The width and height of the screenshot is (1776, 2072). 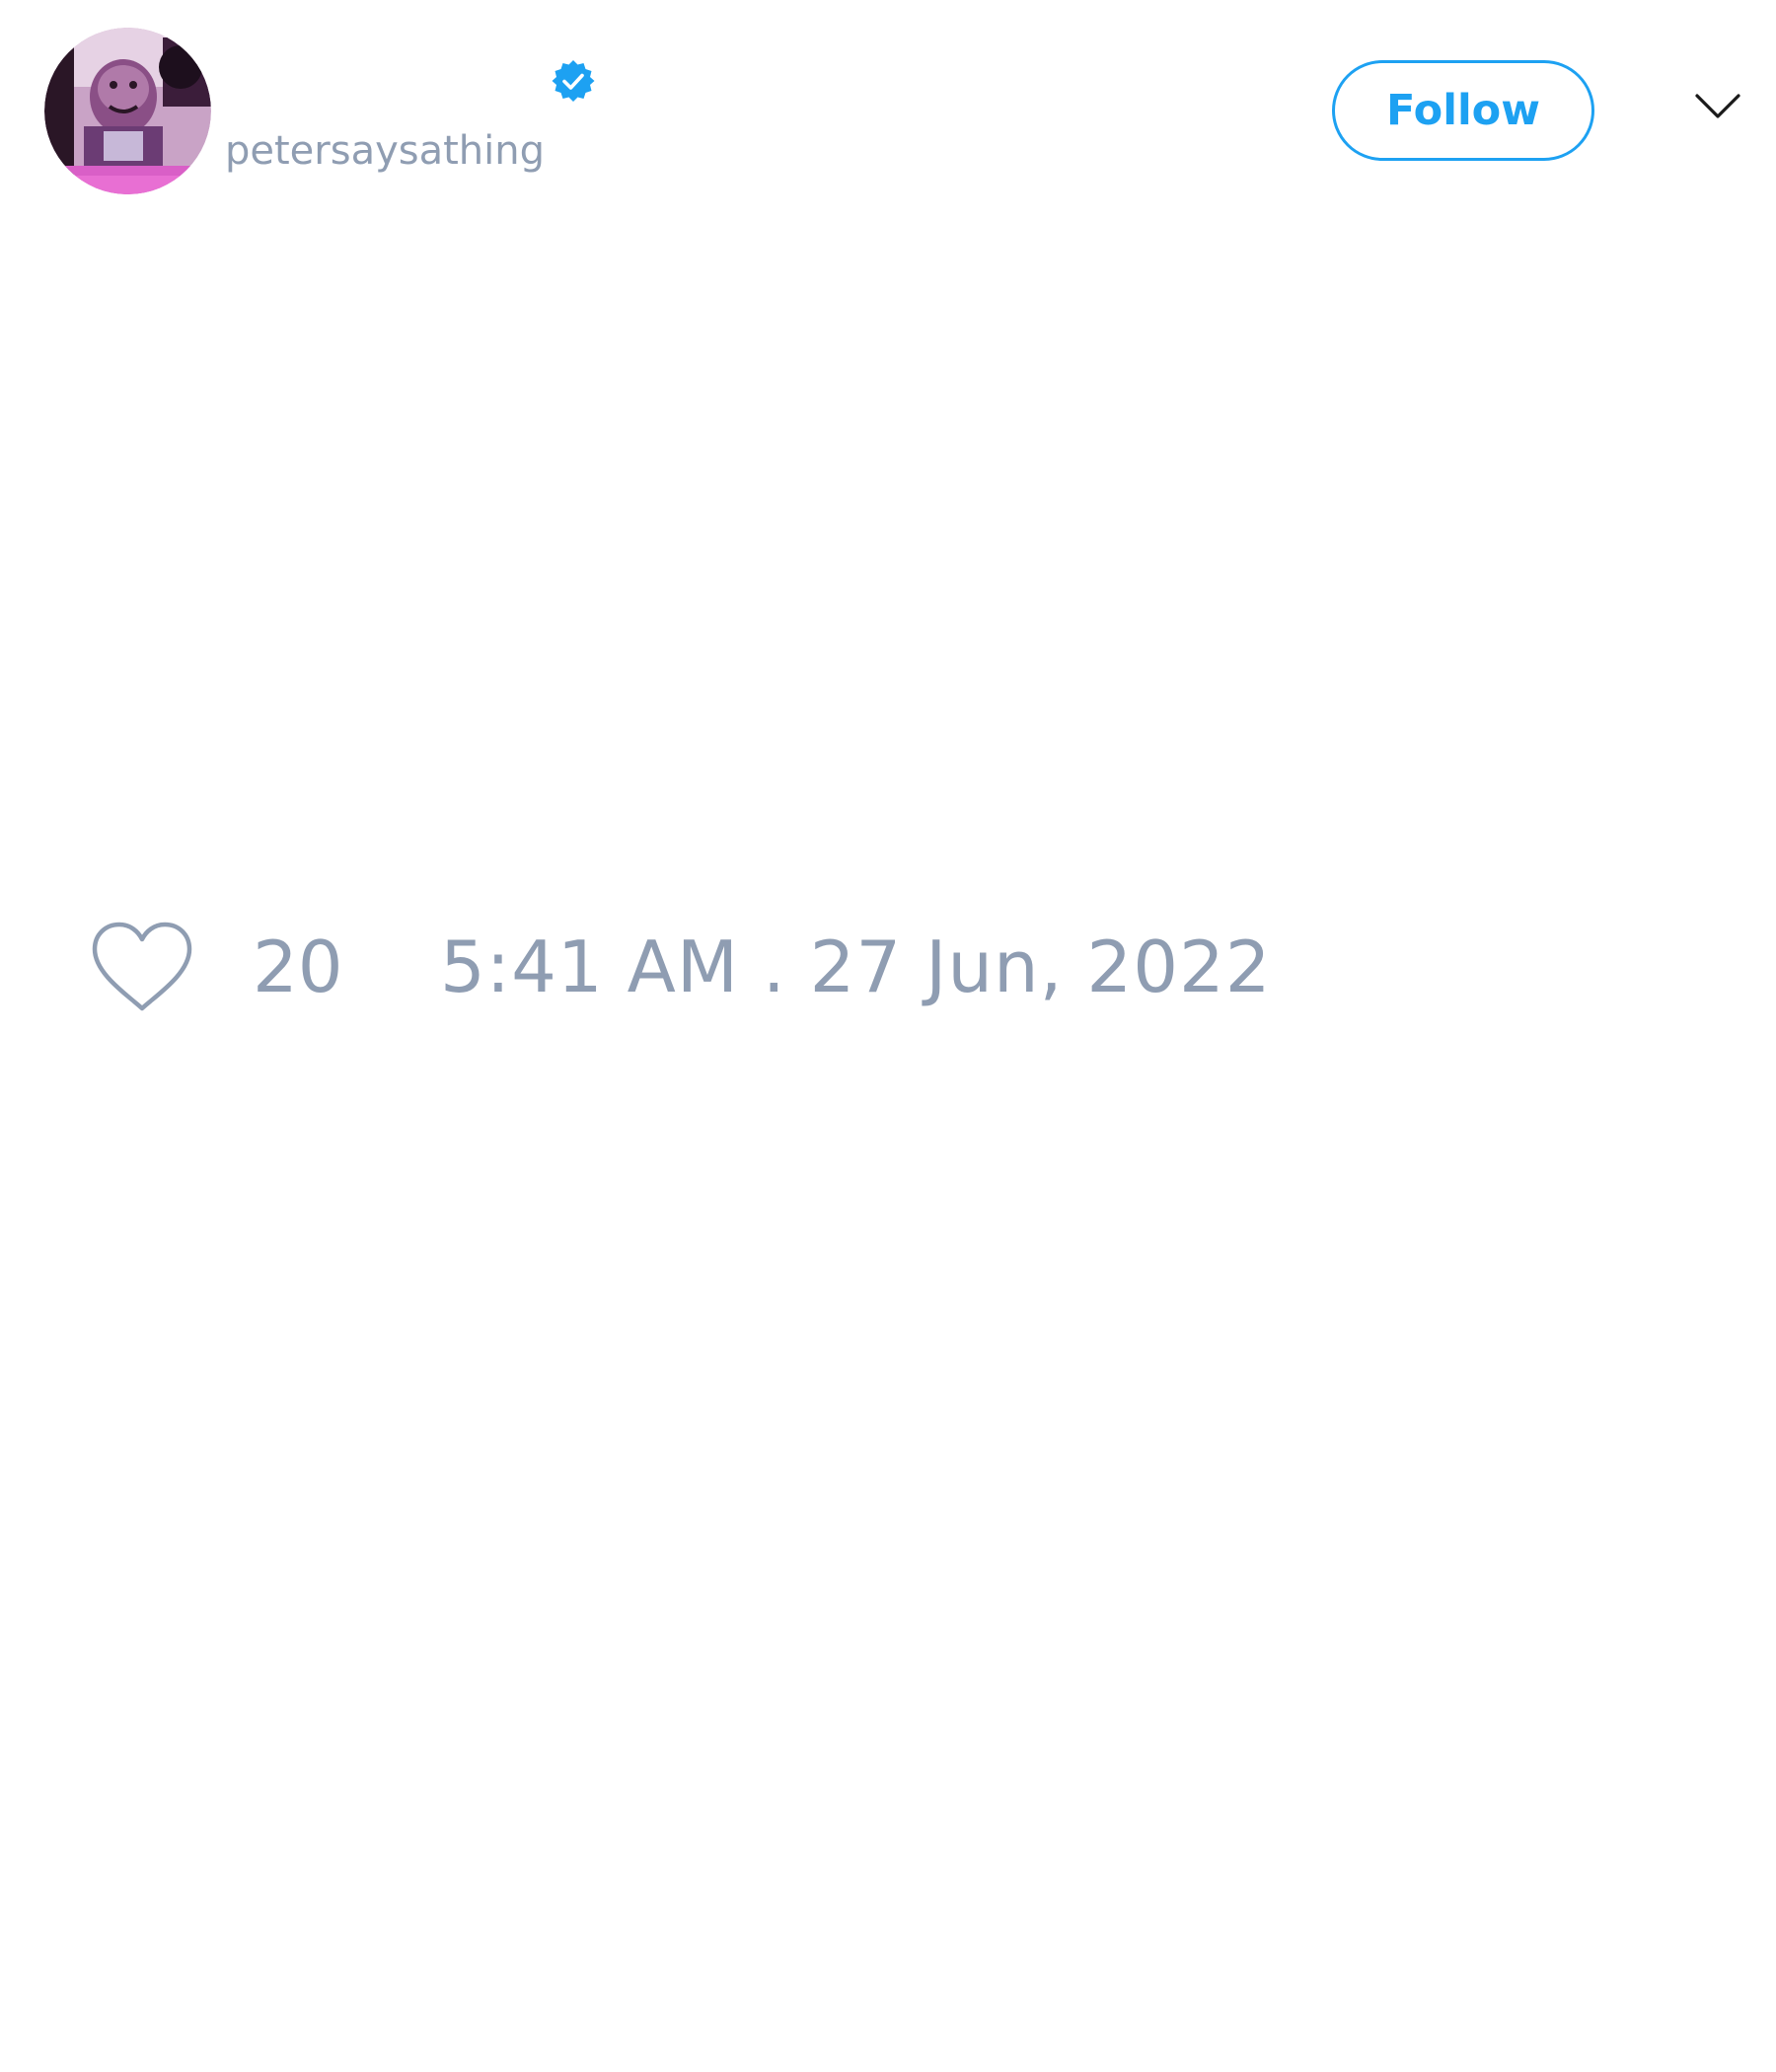 What do you see at coordinates (128, 111) in the screenshot?
I see `avatar` at bounding box center [128, 111].